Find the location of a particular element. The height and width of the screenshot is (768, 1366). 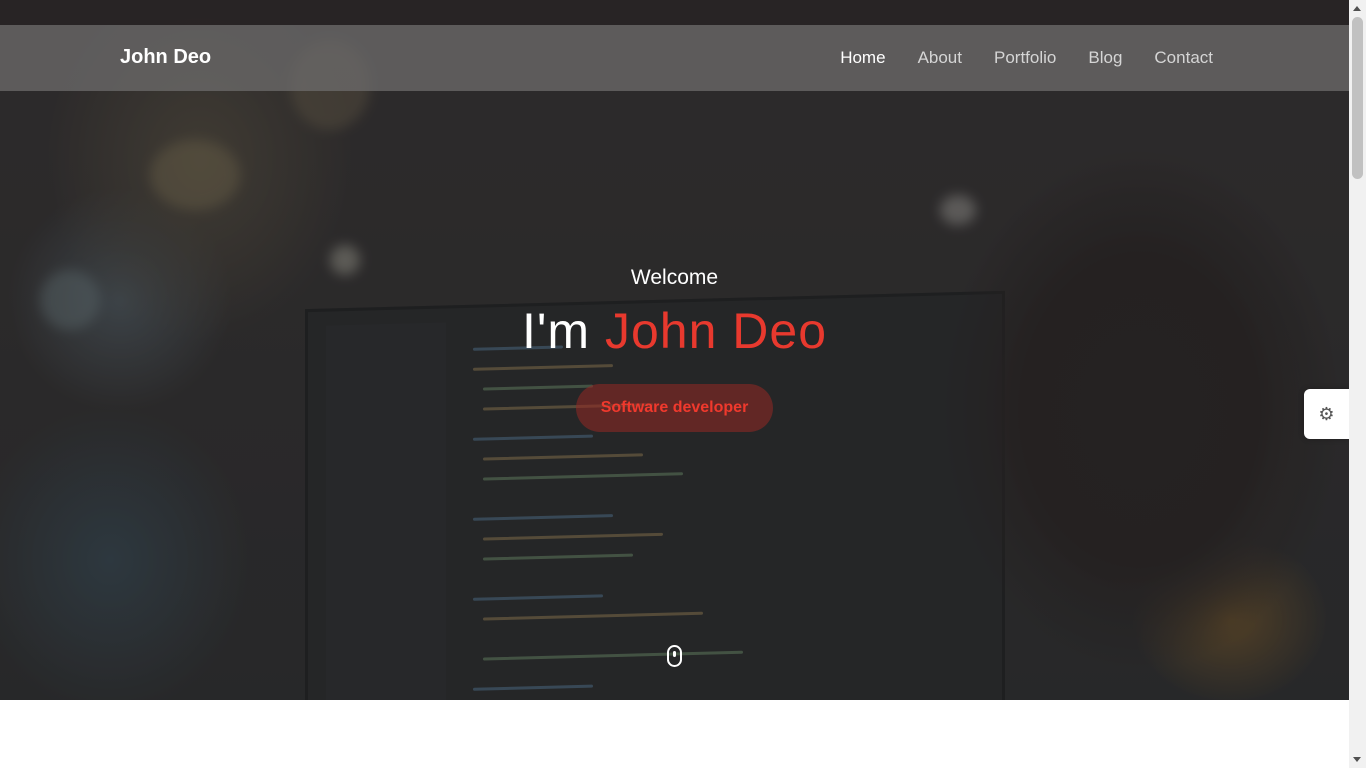

settings-tab: ⚙ is located at coordinates (1326, 414).